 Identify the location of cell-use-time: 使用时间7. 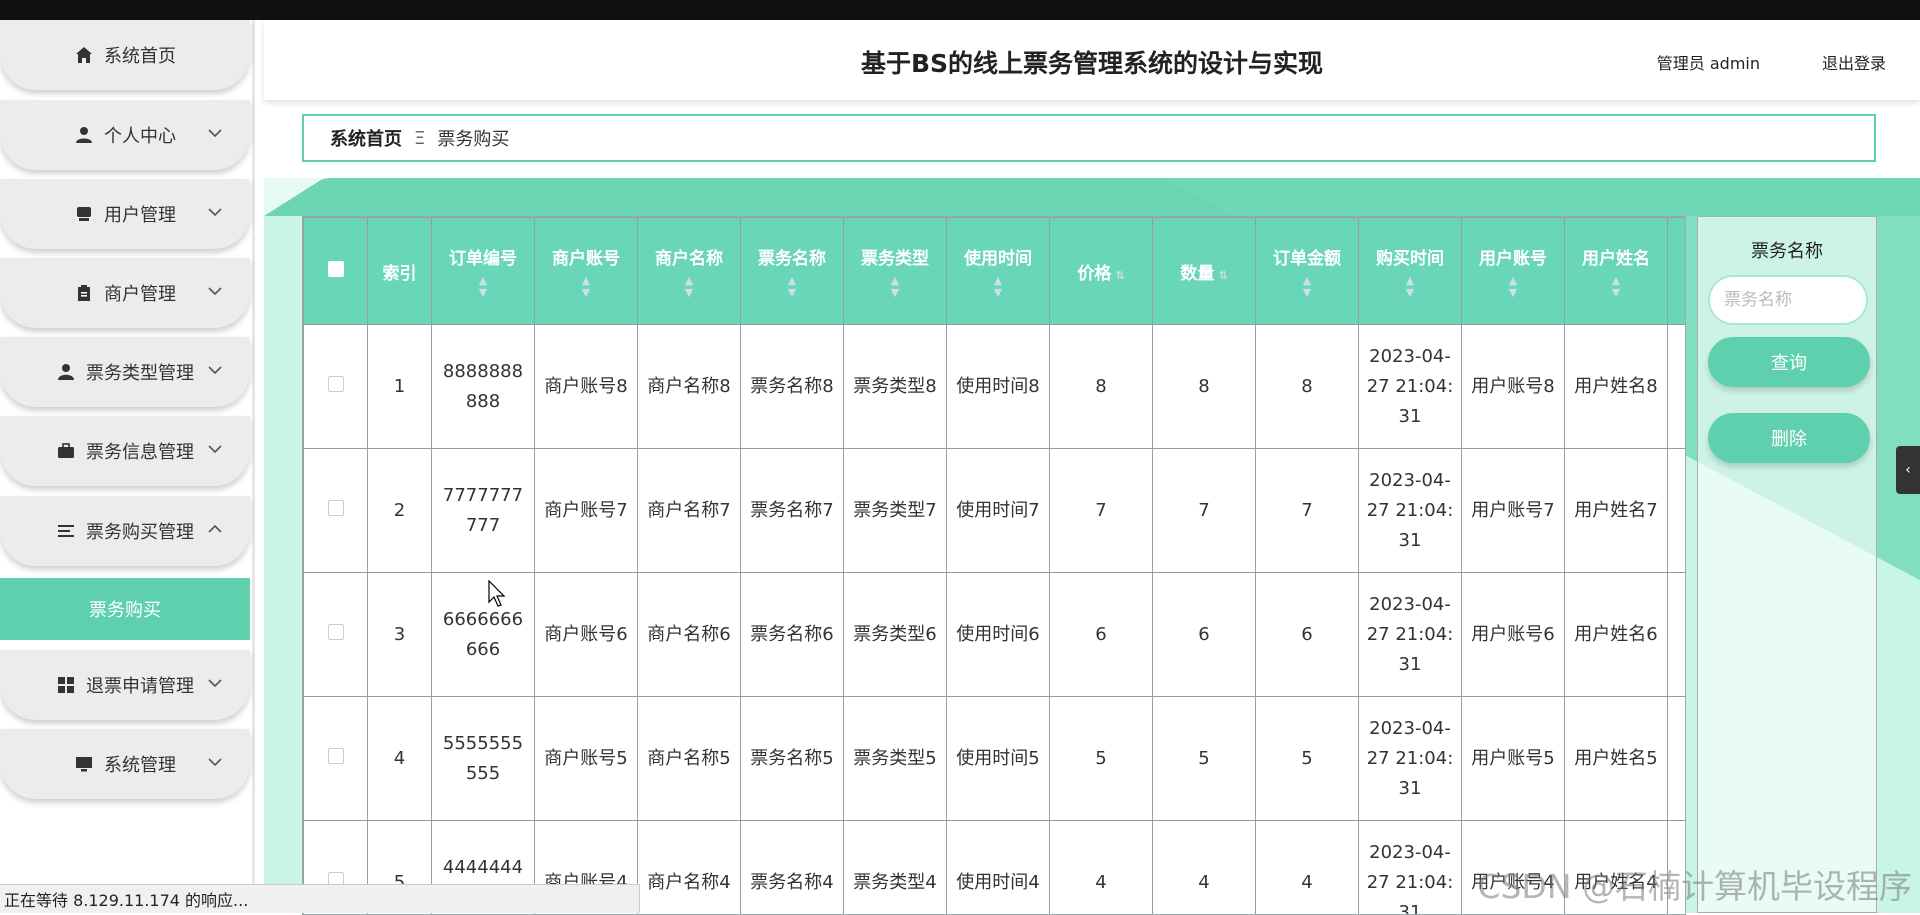
(998, 511).